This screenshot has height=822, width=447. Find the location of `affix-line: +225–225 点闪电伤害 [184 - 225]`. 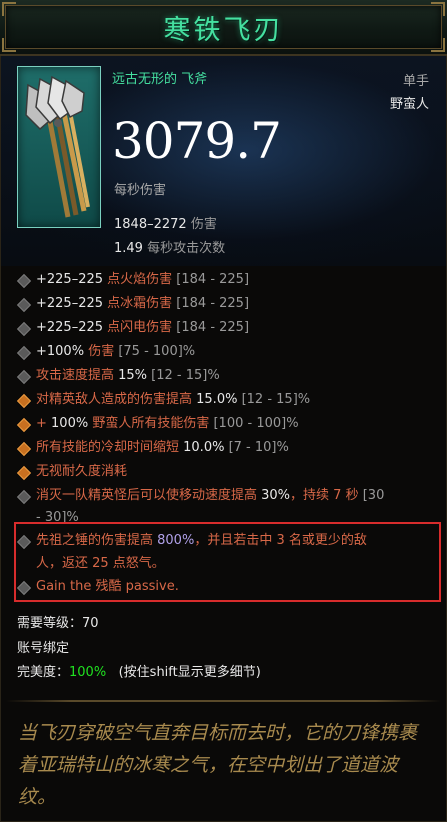

affix-line: +225–225 点闪电伤害 [184 - 225] is located at coordinates (142, 328).